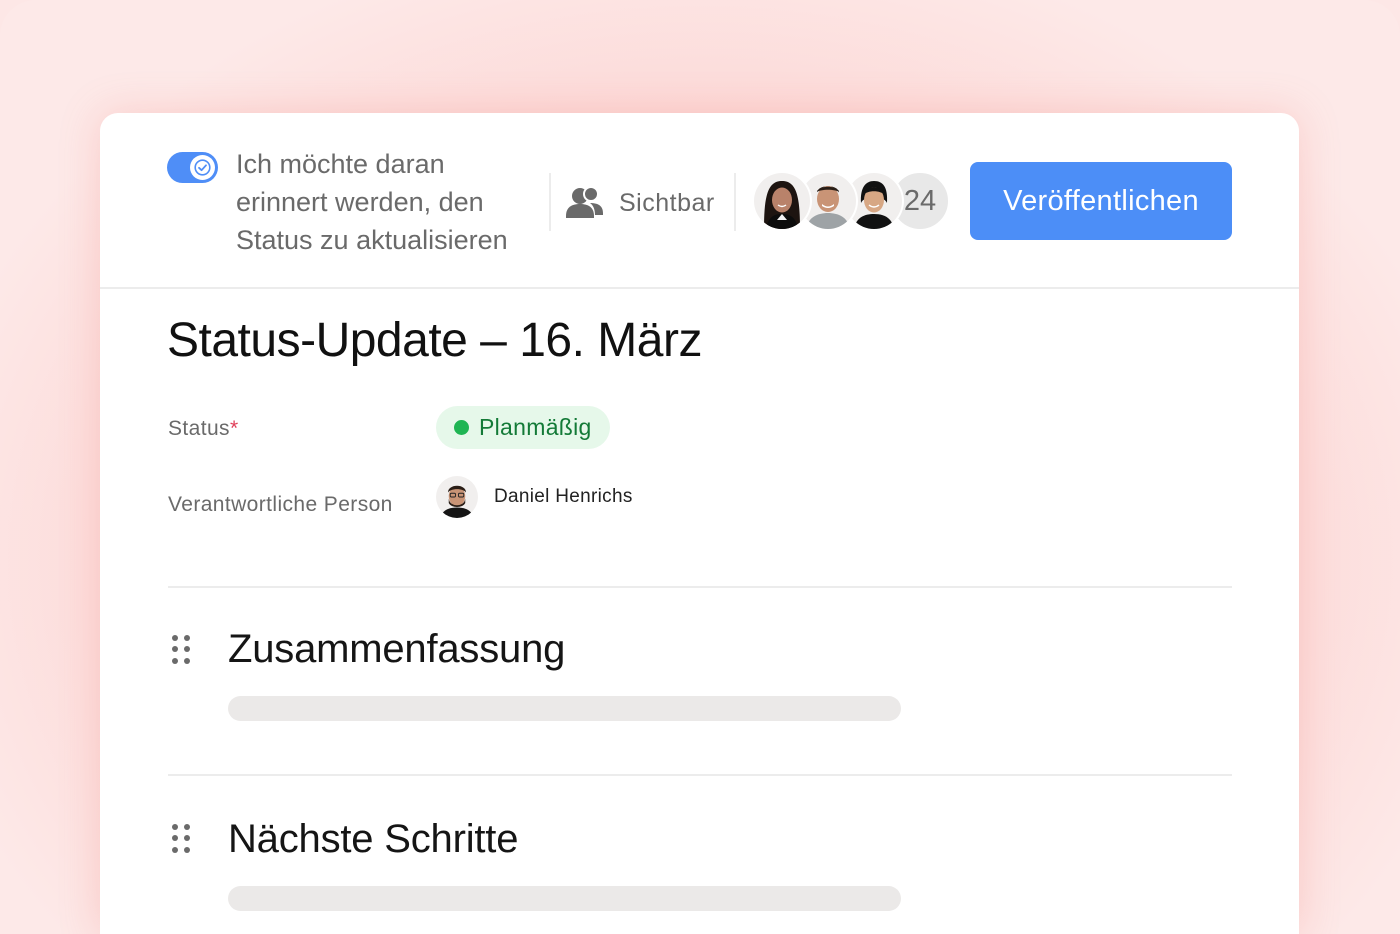 The width and height of the screenshot is (1400, 934). What do you see at coordinates (202, 167) in the screenshot?
I see `check-icon` at bounding box center [202, 167].